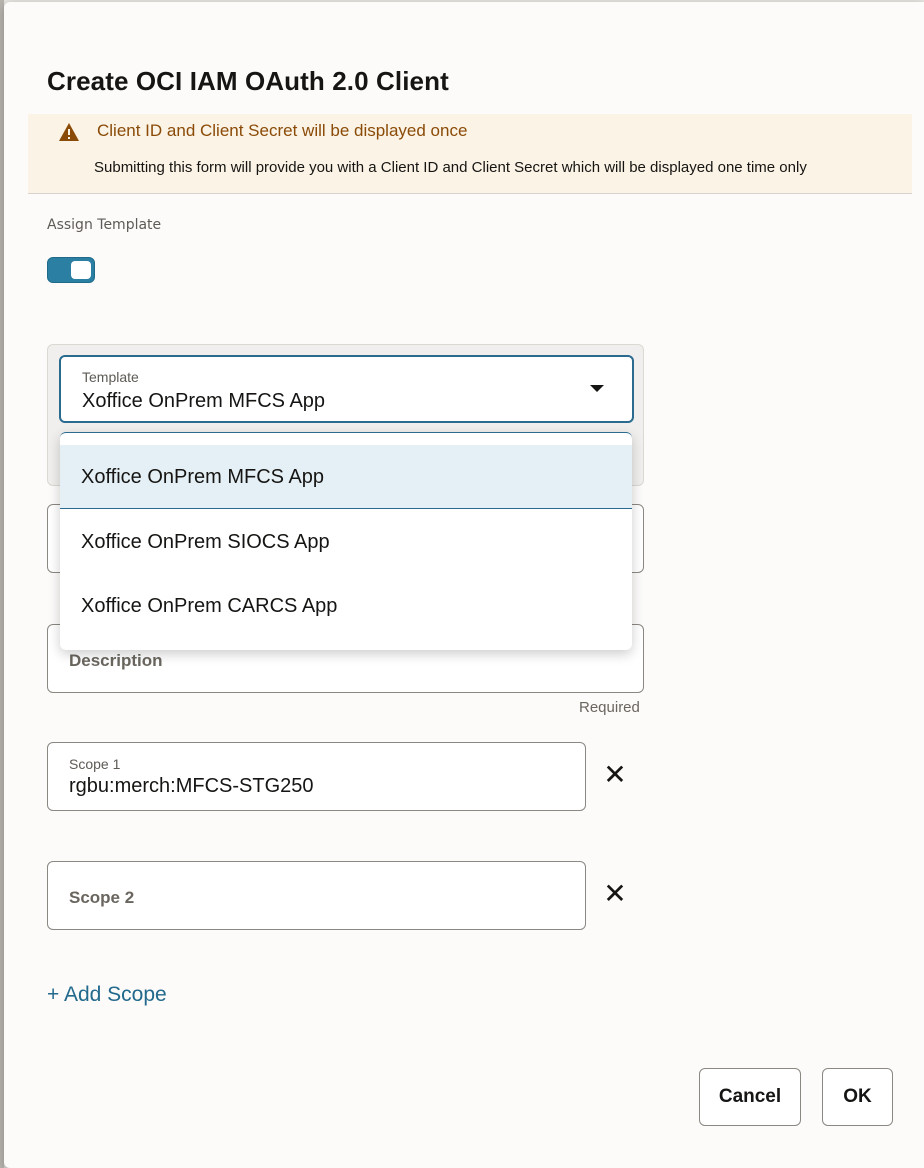 The width and height of the screenshot is (924, 1168). I want to click on warning-icon, so click(69, 132).